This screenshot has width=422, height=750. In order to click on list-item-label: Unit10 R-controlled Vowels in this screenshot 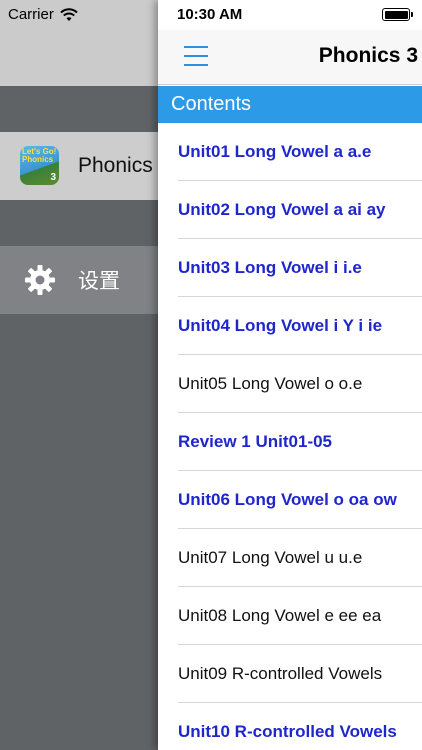, I will do `click(287, 731)`.